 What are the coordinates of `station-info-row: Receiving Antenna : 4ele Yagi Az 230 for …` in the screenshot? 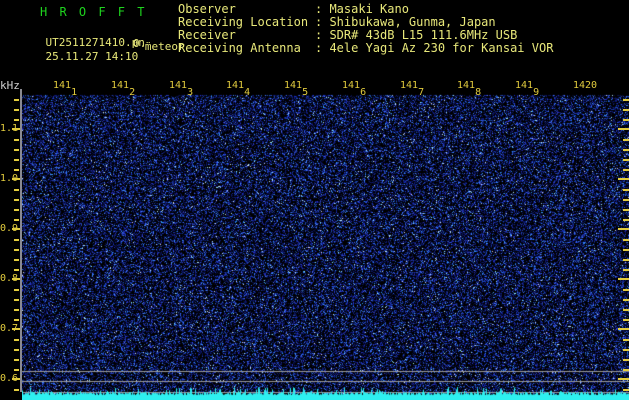 It's located at (365, 48).